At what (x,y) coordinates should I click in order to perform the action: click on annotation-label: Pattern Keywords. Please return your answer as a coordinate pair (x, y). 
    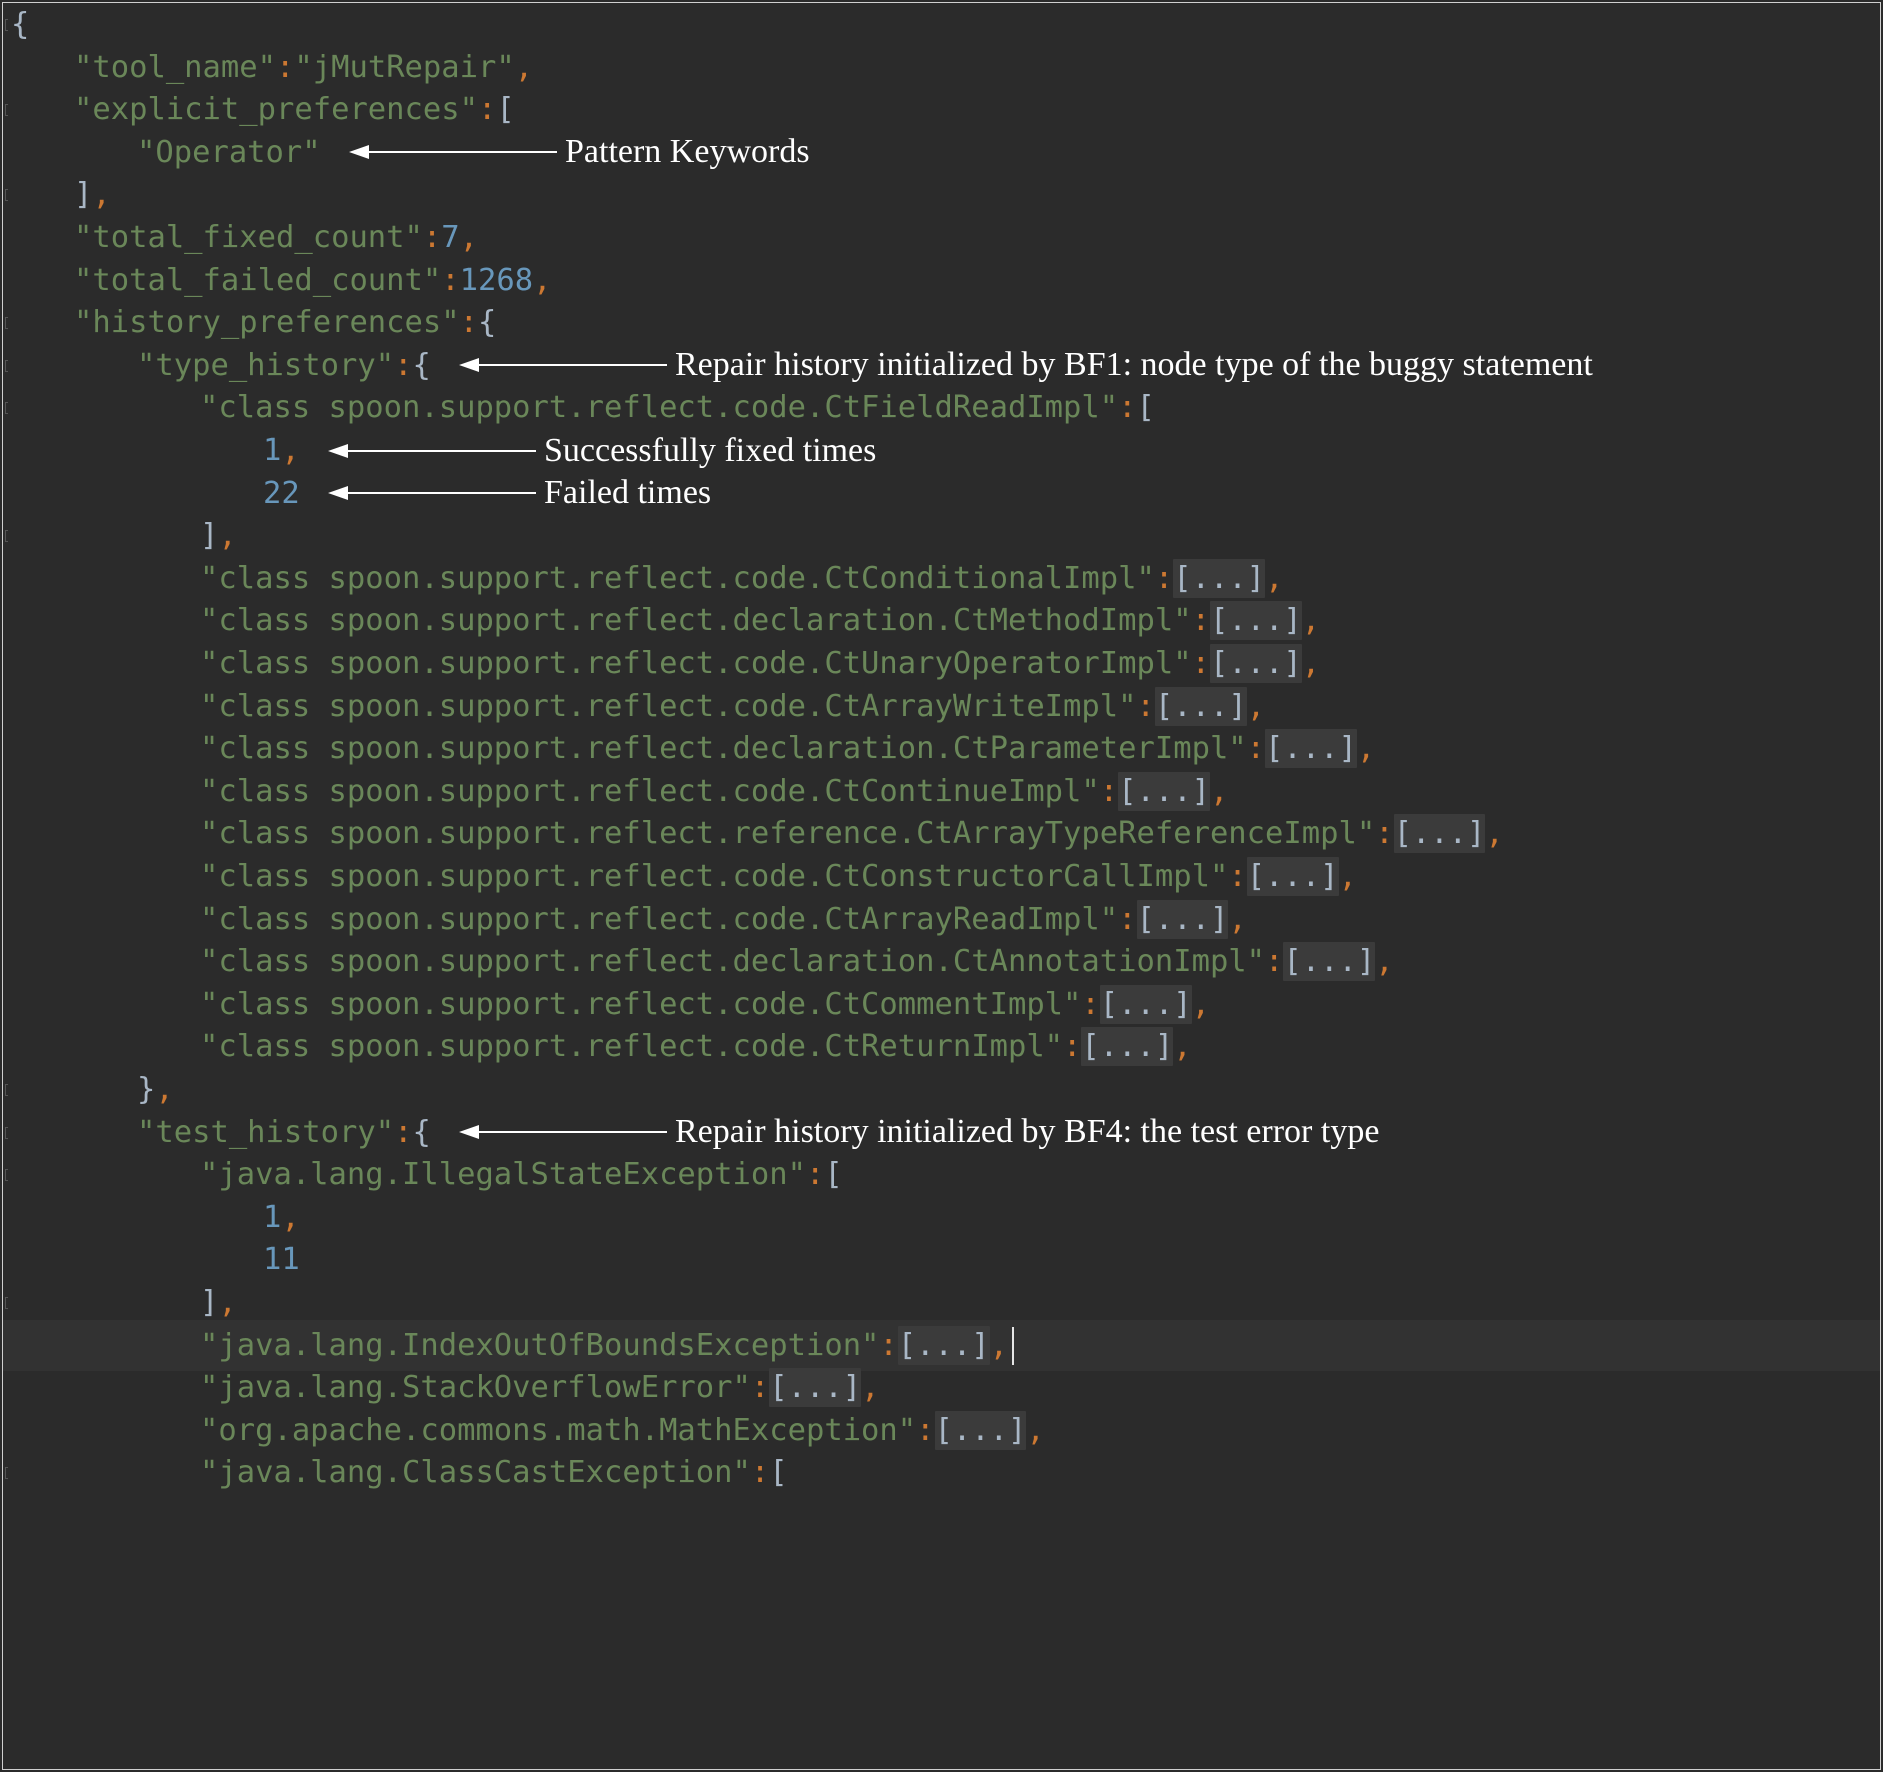
    Looking at the image, I should click on (687, 152).